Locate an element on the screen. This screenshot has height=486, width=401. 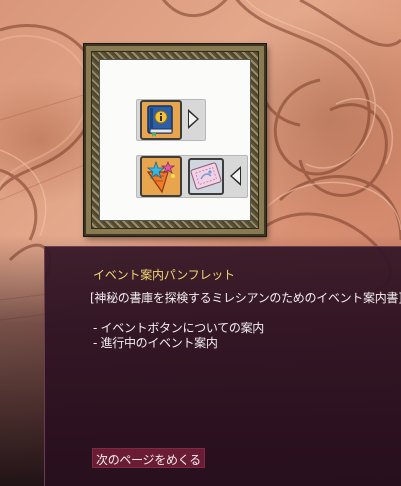
panel-intro-text: [神秘の書庫を探検するミレシアンのためのイベント案内書] is located at coordinates (245, 298).